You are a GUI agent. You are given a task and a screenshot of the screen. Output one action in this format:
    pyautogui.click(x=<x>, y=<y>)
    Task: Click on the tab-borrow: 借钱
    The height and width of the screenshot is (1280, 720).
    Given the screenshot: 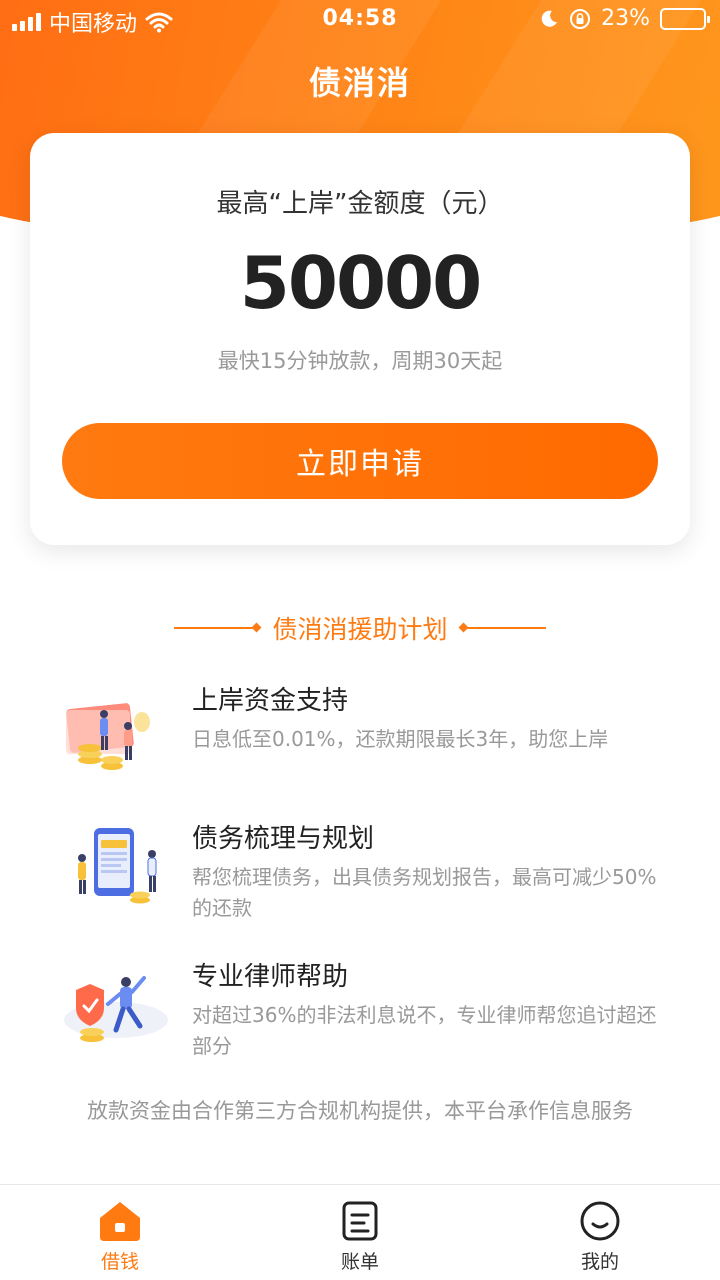 What is the action you would take?
    pyautogui.click(x=120, y=1232)
    